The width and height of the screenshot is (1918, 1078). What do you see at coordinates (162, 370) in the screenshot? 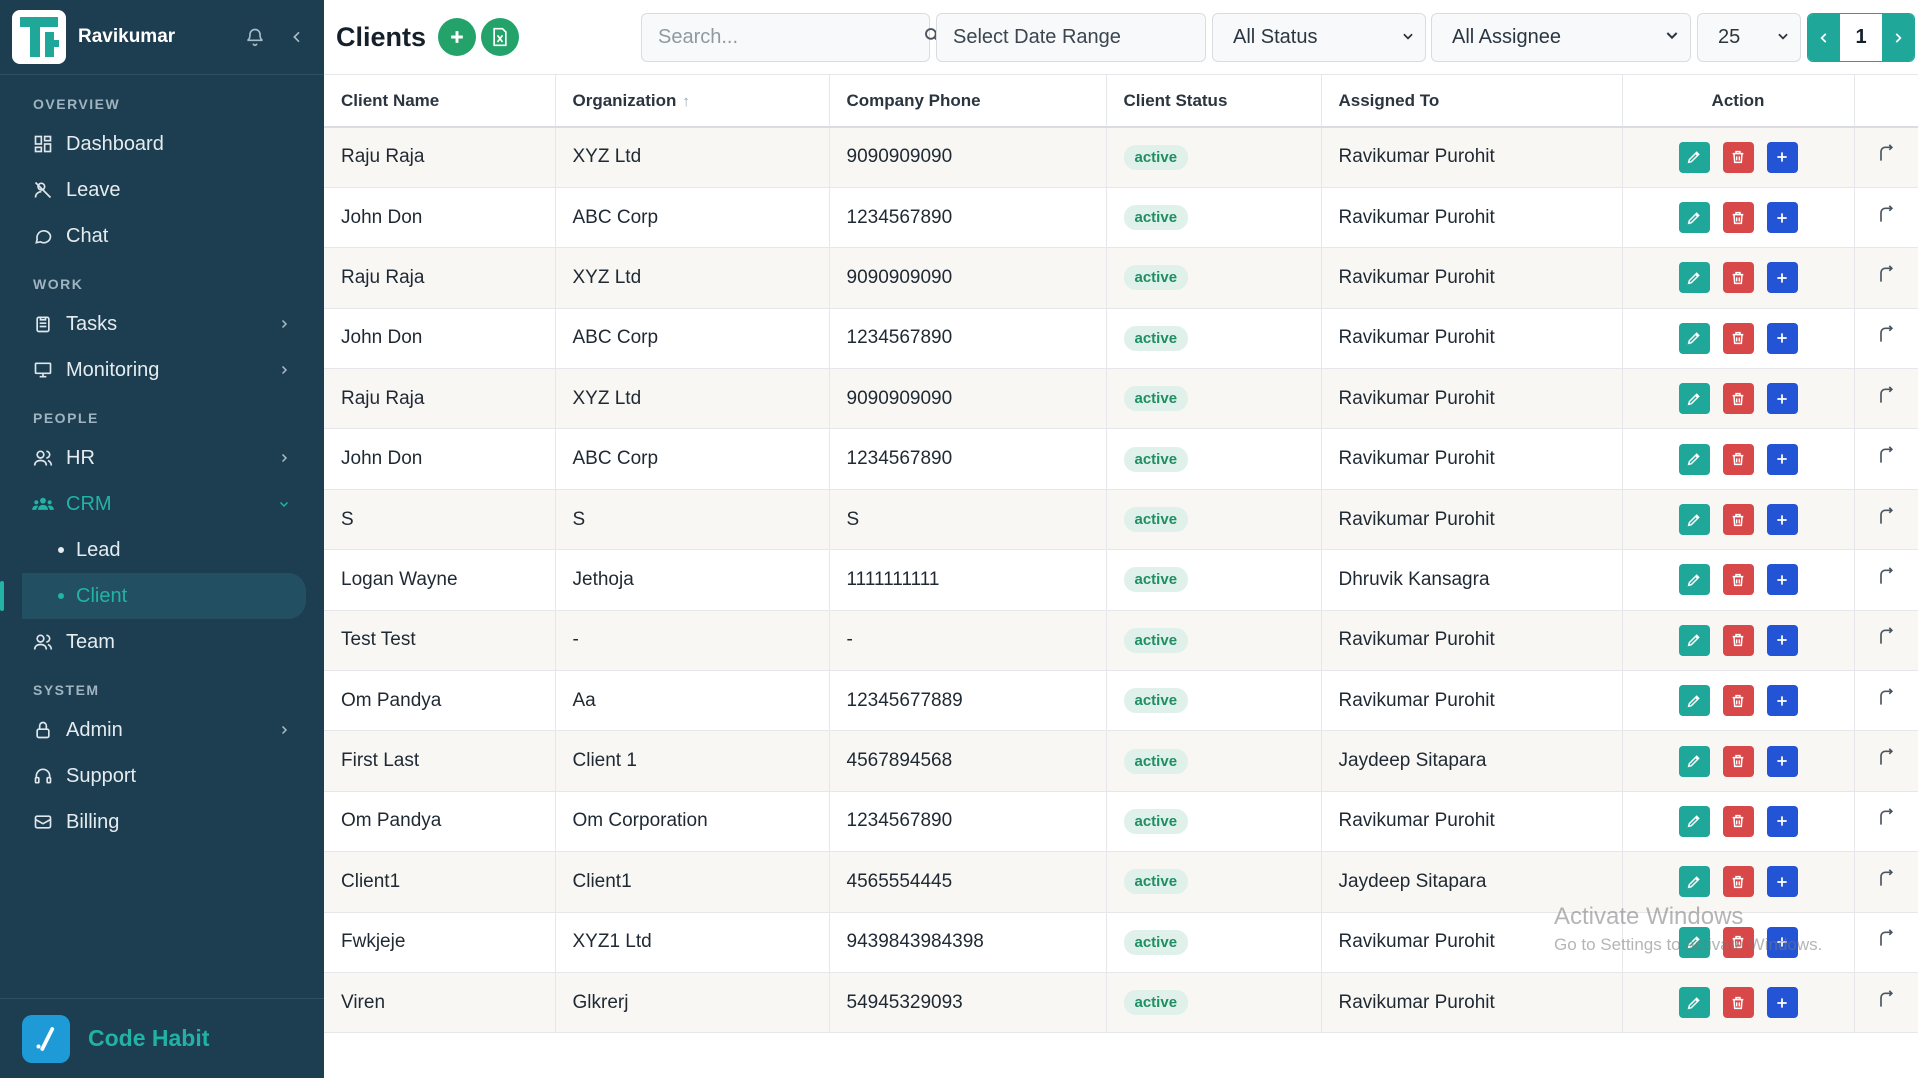
I see `sidebar-item-monitoring: Monitoring` at bounding box center [162, 370].